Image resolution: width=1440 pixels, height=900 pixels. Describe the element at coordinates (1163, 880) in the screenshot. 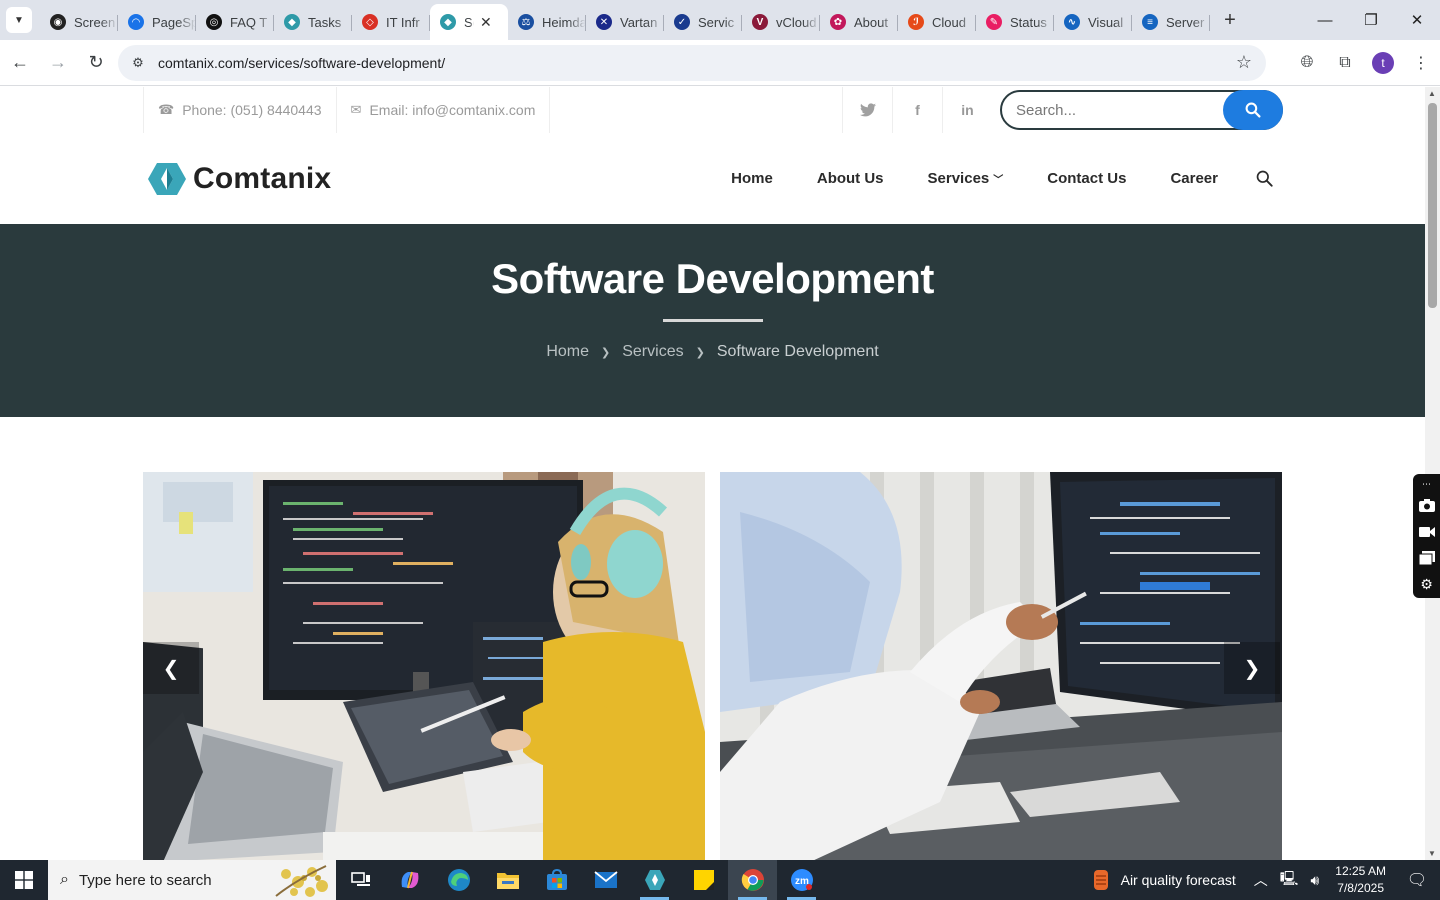

I see `weather-widget: Air quality forecast` at that location.